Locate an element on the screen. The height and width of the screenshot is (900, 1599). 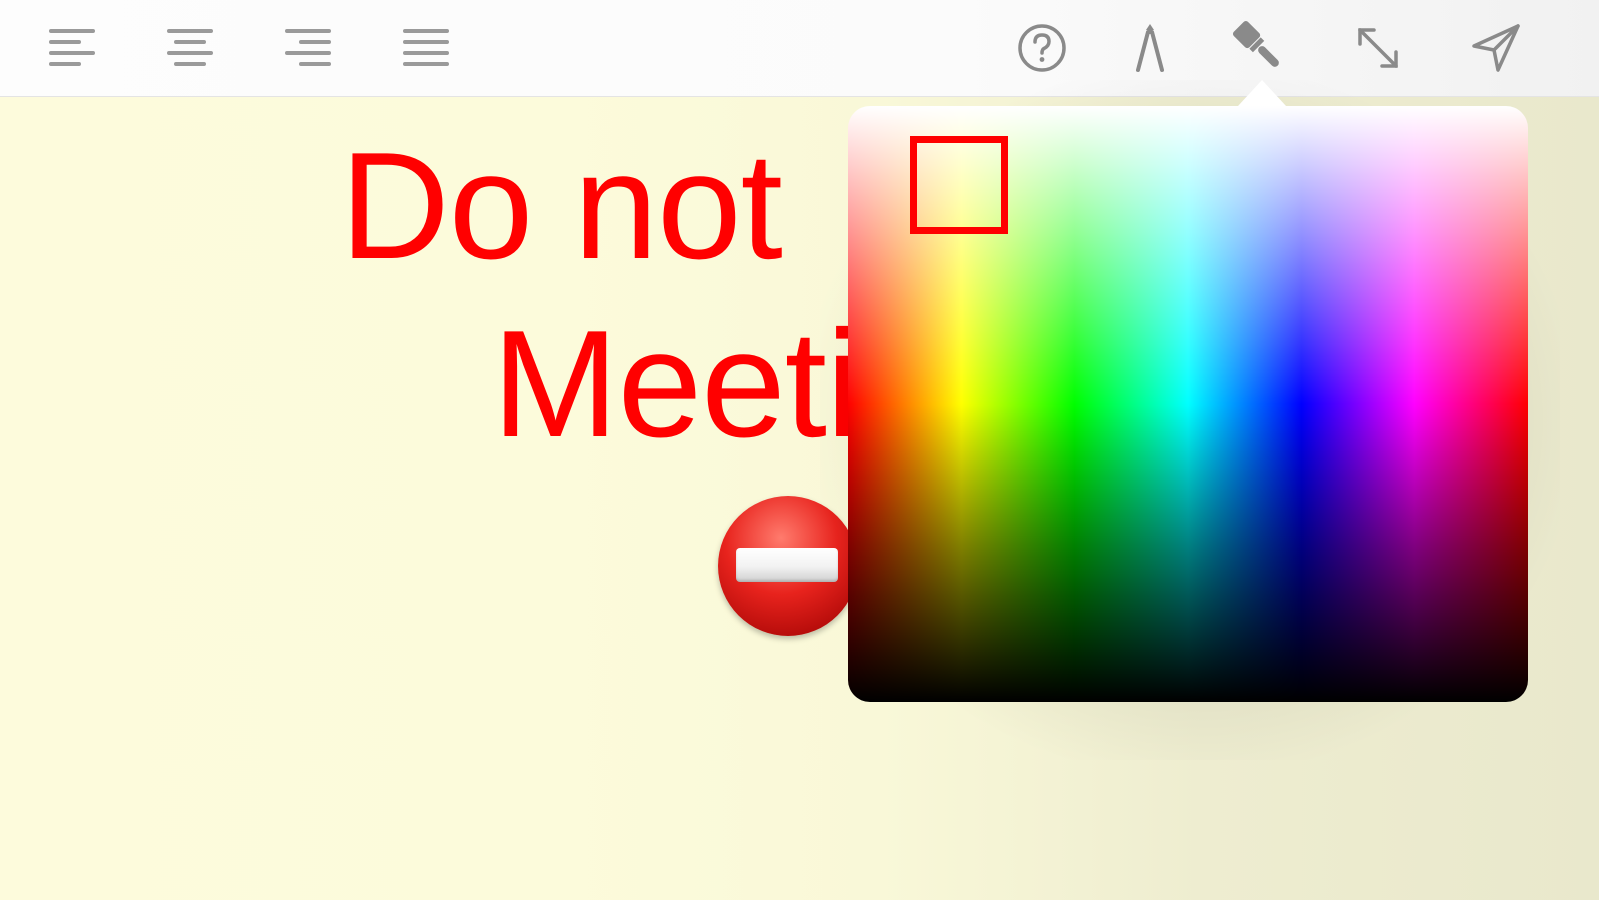
expand-button is located at coordinates (1378, 48).